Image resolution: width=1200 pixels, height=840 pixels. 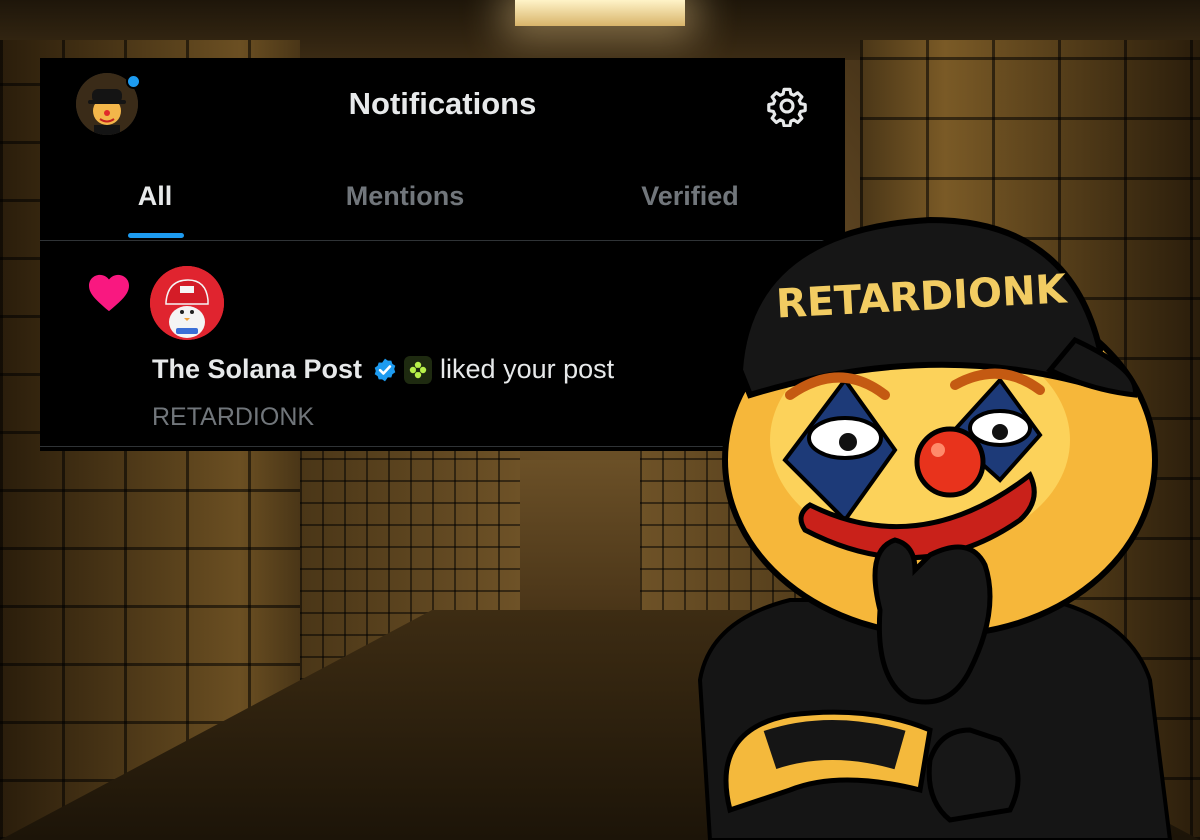 I want to click on actor-avatar, so click(x=187, y=303).